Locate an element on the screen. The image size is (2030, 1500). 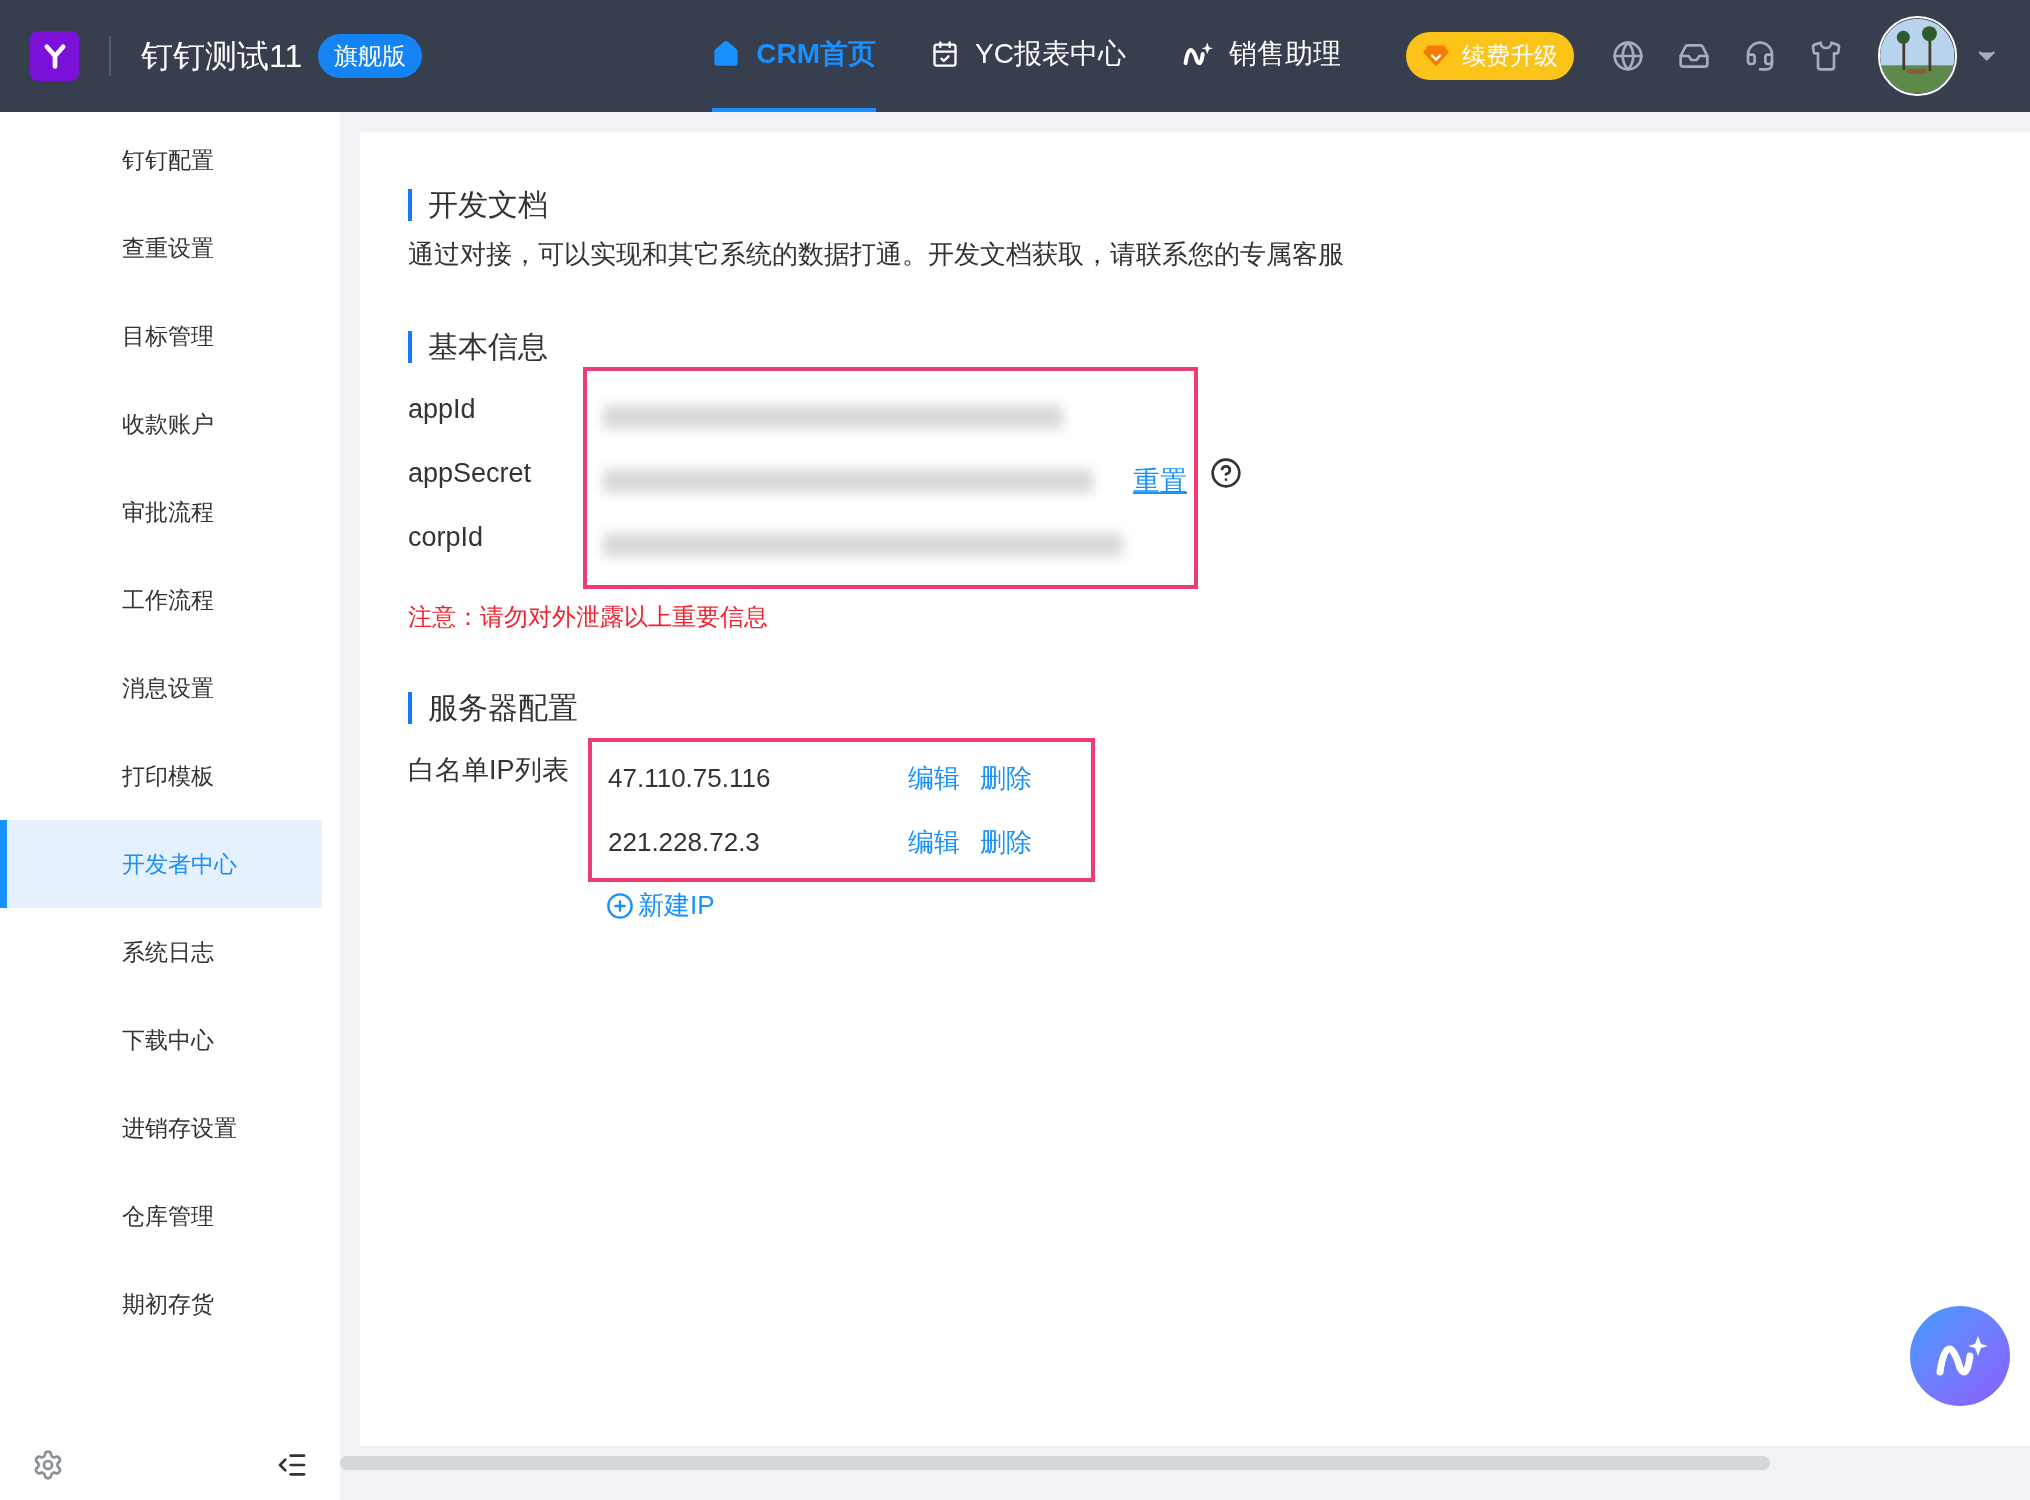
warning-text: 注意：请勿对外泄露以上重要信息 is located at coordinates (588, 617).